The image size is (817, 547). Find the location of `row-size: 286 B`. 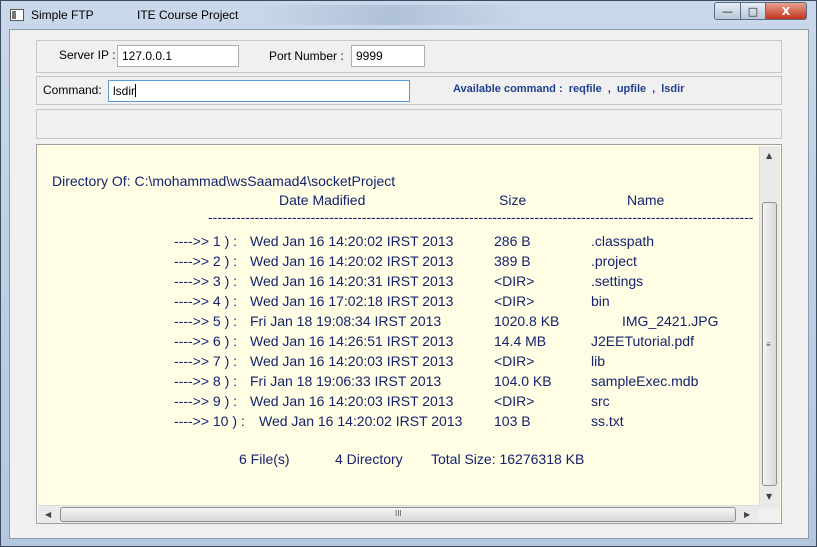

row-size: 286 B is located at coordinates (512, 241).